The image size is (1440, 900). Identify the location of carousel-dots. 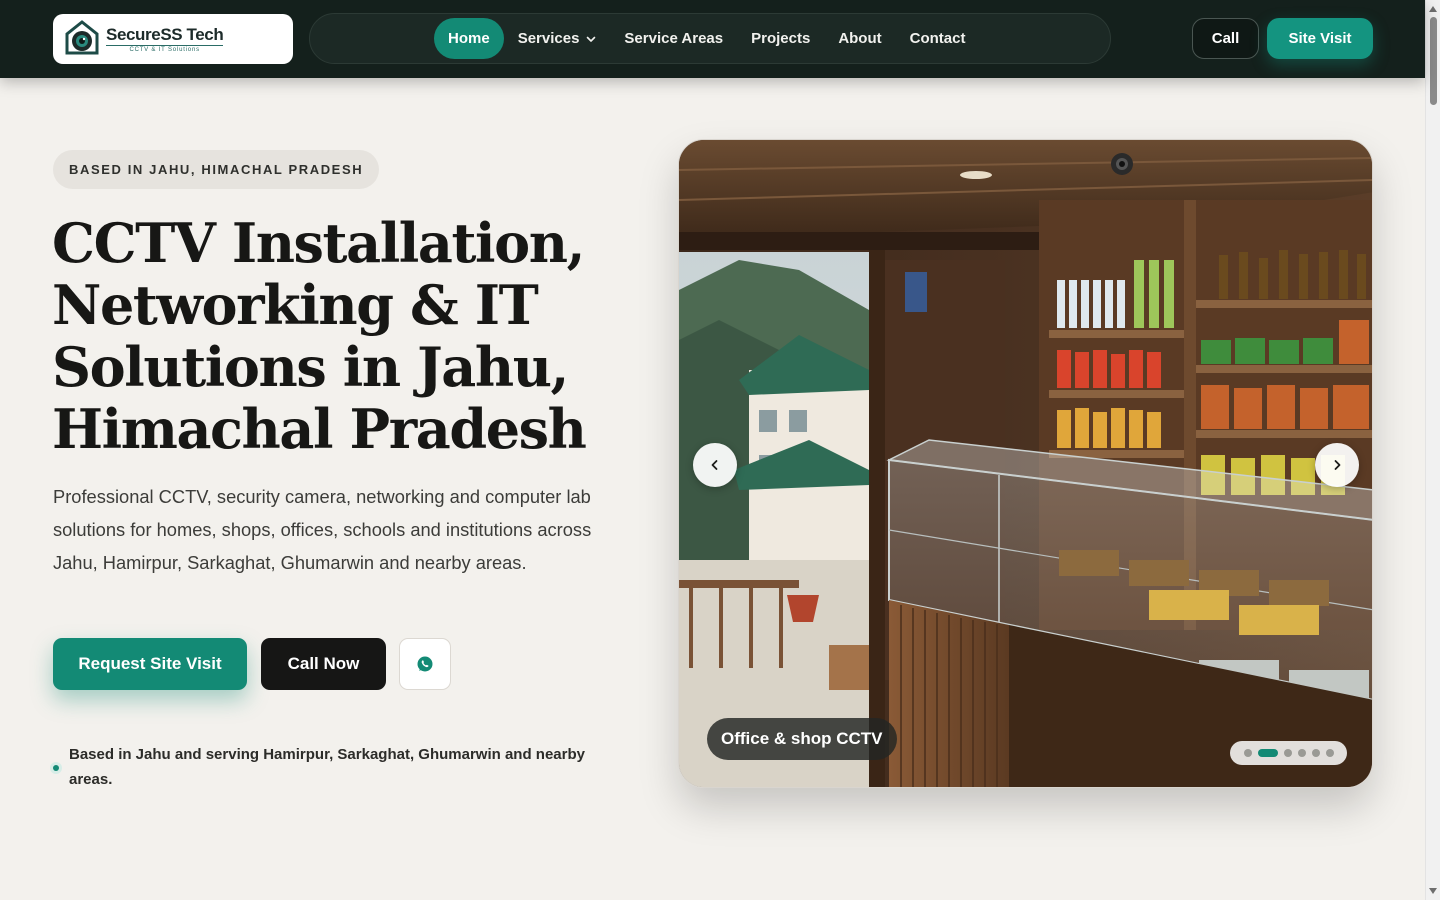
(1288, 753).